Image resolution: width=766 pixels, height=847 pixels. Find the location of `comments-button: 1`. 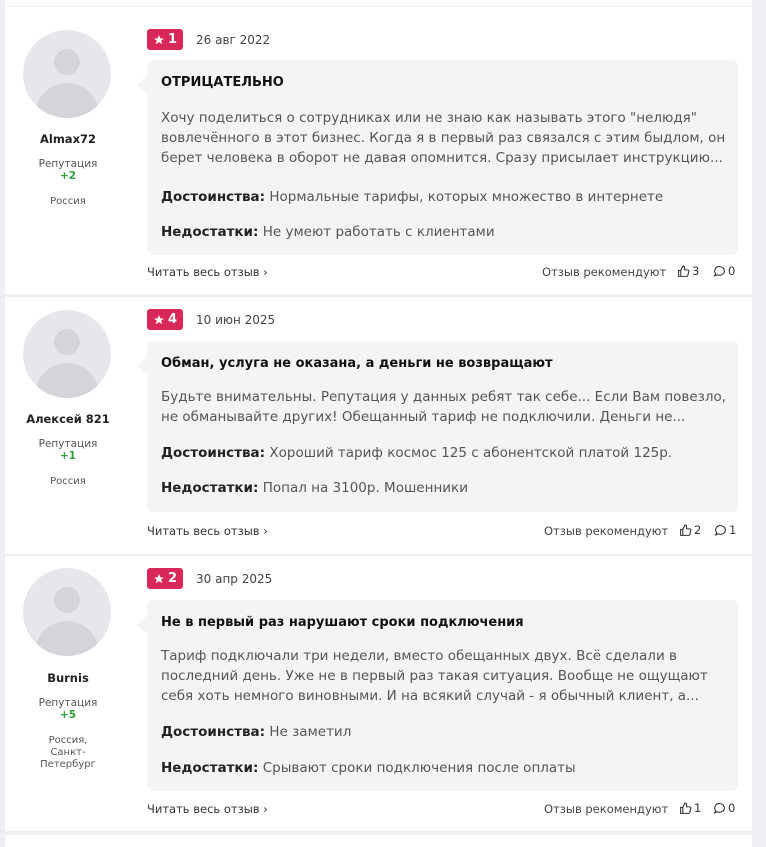

comments-button: 1 is located at coordinates (725, 530).